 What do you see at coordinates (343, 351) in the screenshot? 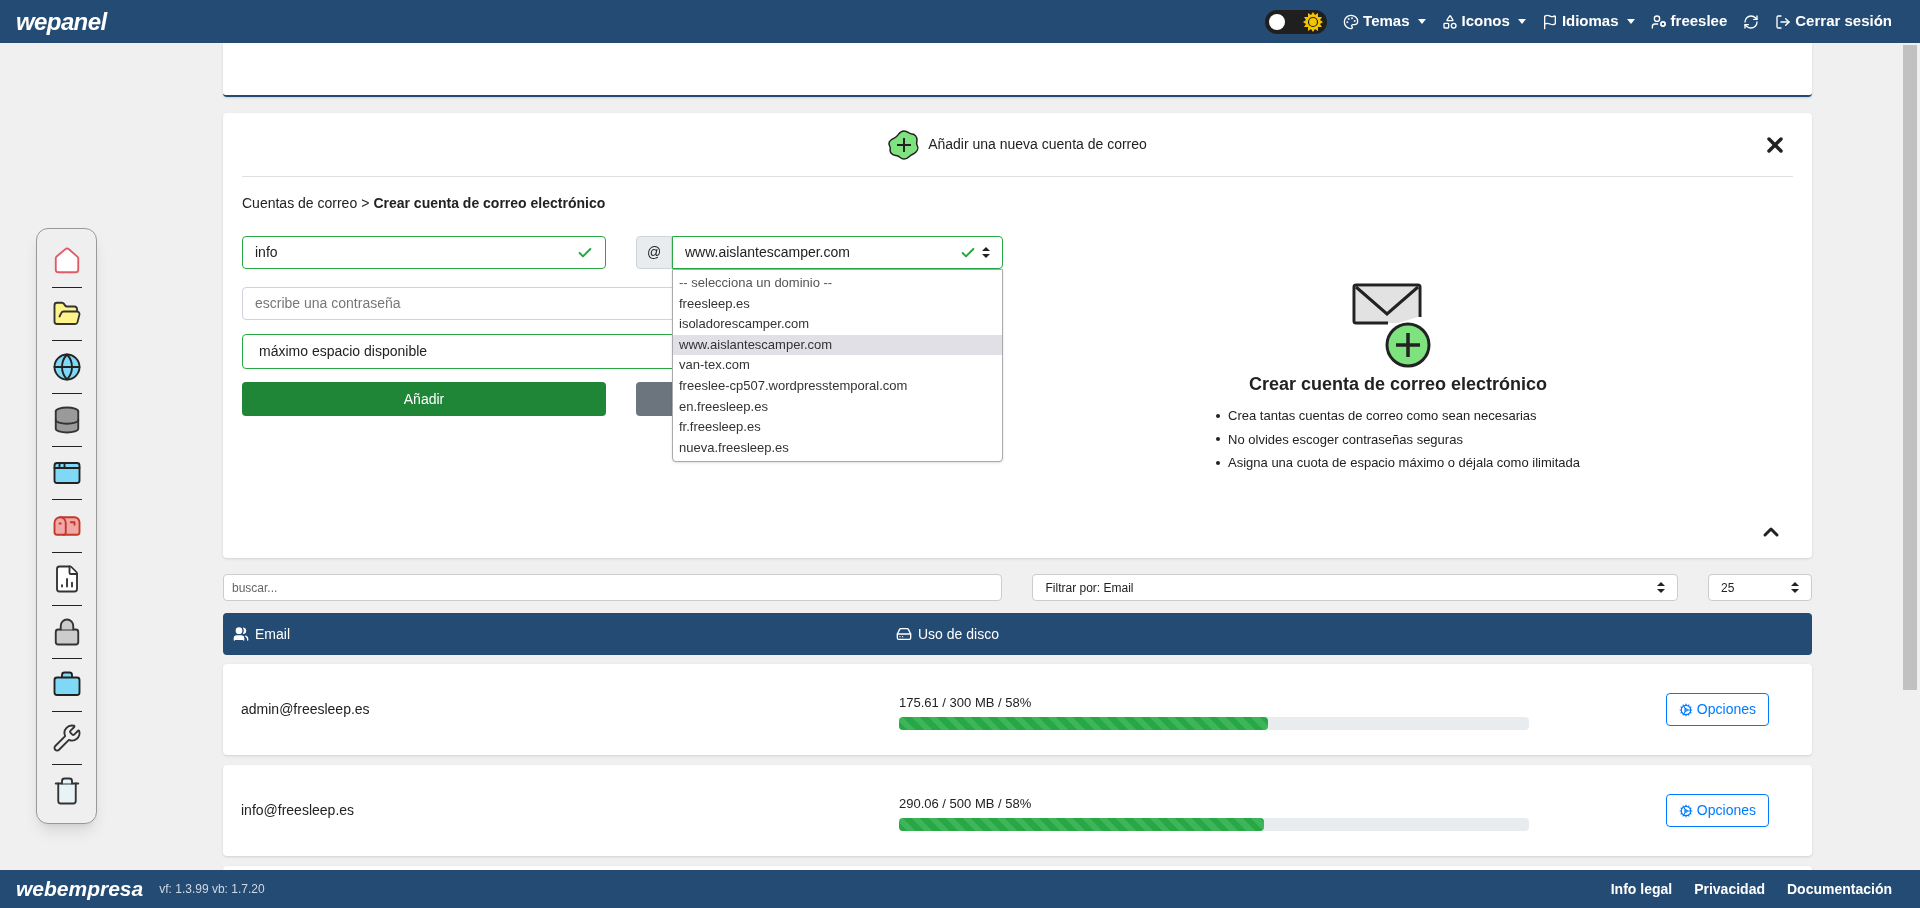
I see `quota-value: máximo espacio disponible` at bounding box center [343, 351].